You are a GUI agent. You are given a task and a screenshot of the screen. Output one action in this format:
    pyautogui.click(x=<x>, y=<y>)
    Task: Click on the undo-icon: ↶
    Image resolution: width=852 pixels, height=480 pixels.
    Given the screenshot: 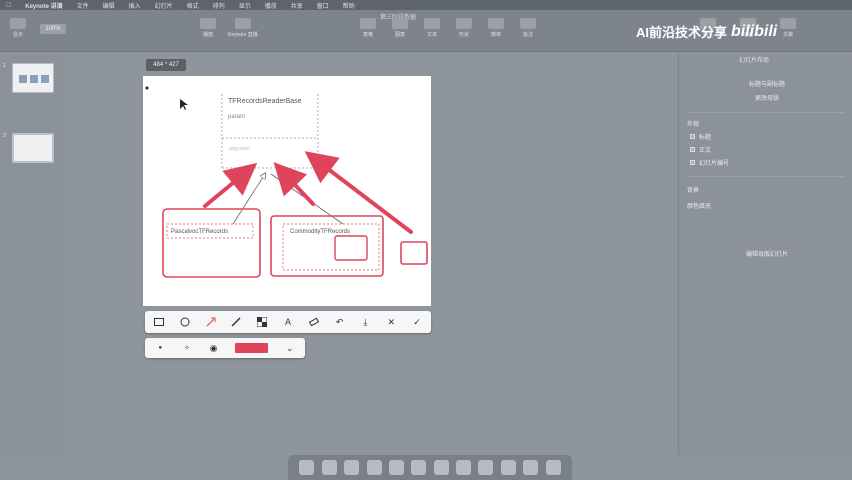 What is the action you would take?
    pyautogui.click(x=340, y=322)
    